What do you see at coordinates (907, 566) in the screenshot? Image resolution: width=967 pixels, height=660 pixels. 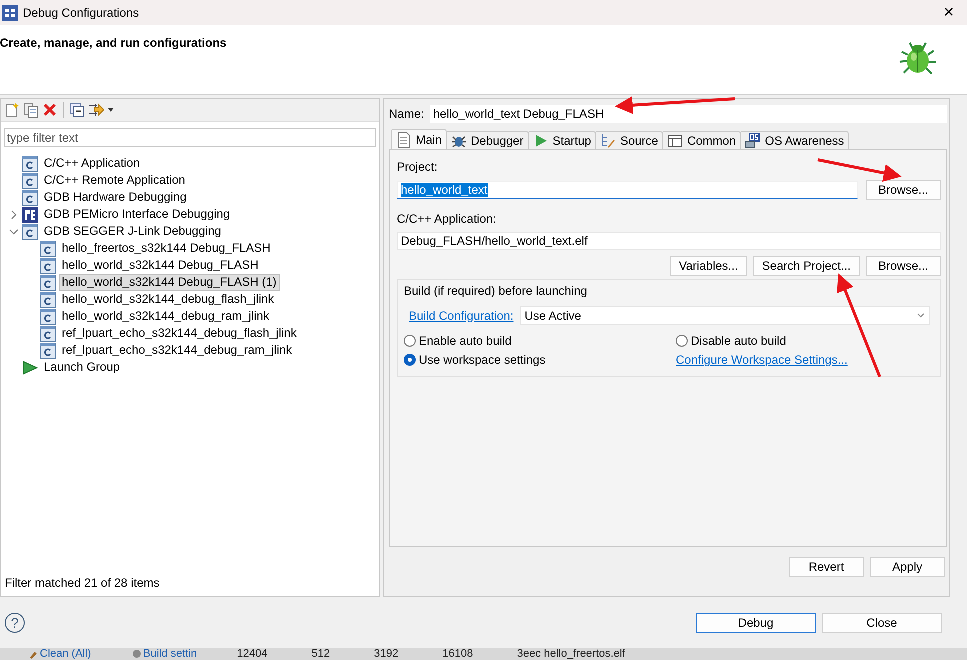 I see `dialog-button: Apply` at bounding box center [907, 566].